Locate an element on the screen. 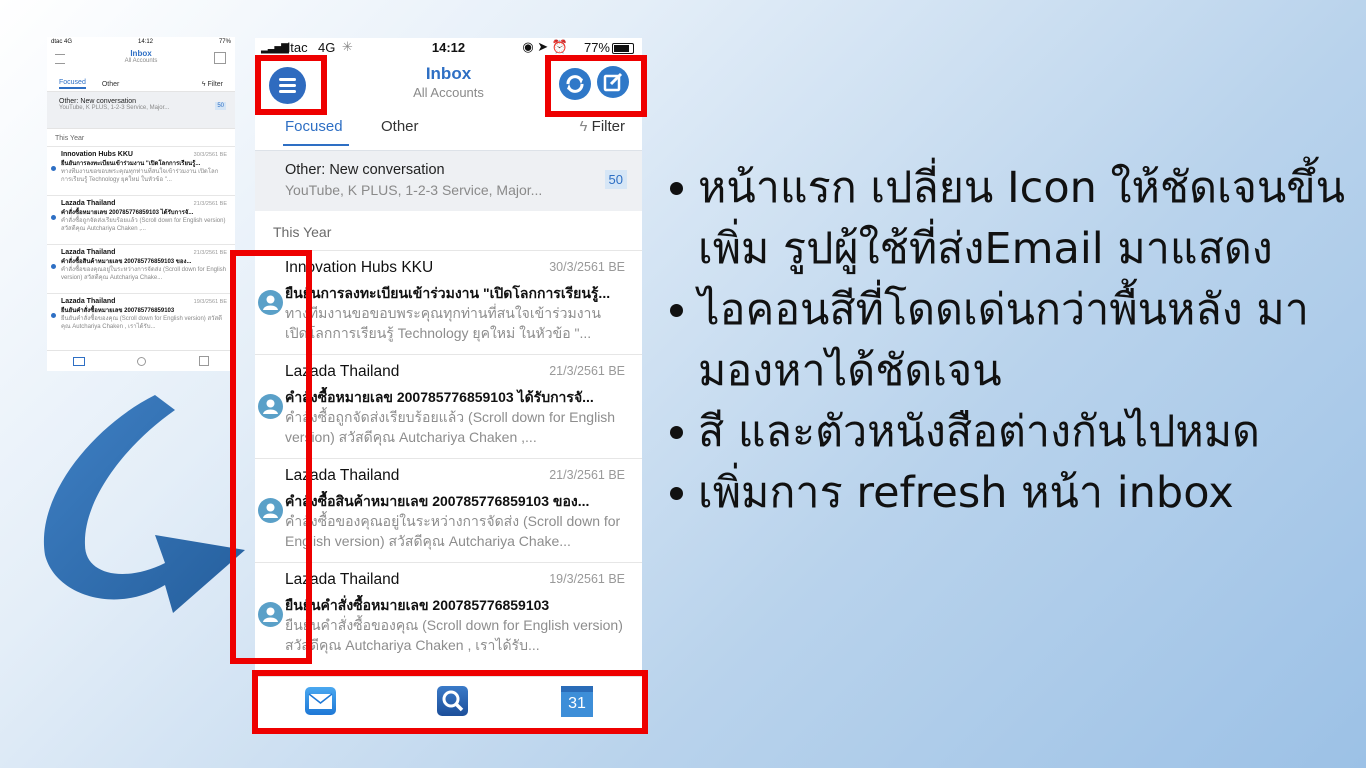  note-item: ไอคอนสีที่โดดเด่นกว่าพื้นหลัง มา is located at coordinates (1009, 310).